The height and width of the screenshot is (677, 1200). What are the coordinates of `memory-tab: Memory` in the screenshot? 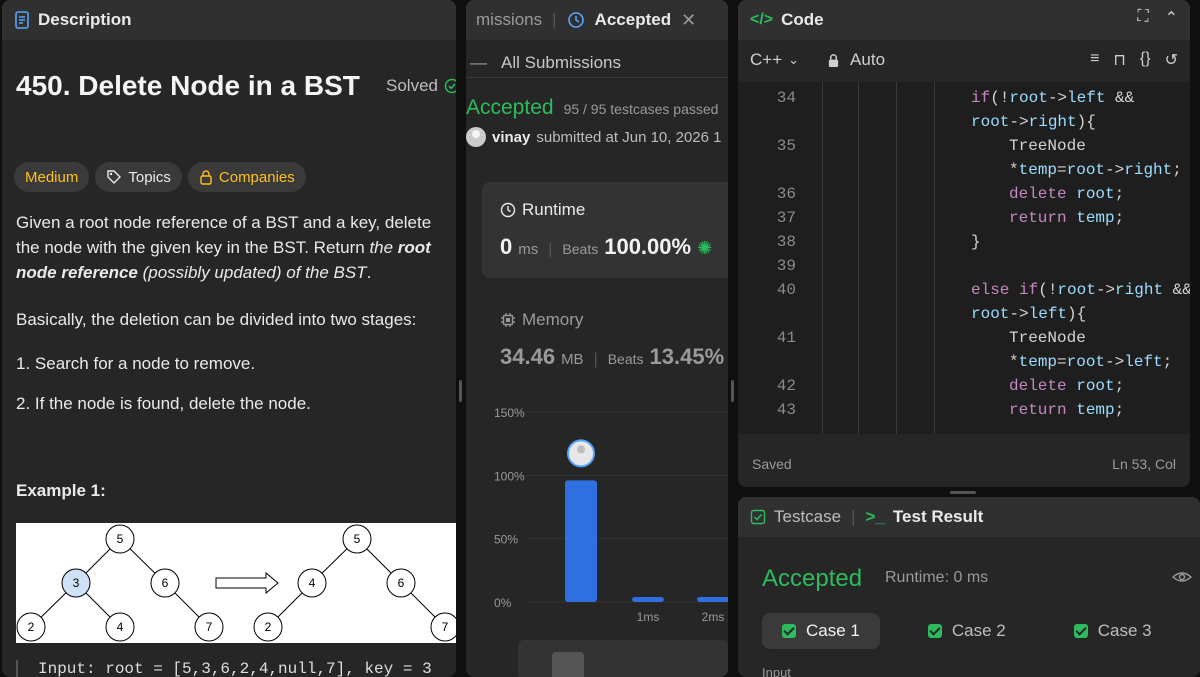 It's located at (541, 320).